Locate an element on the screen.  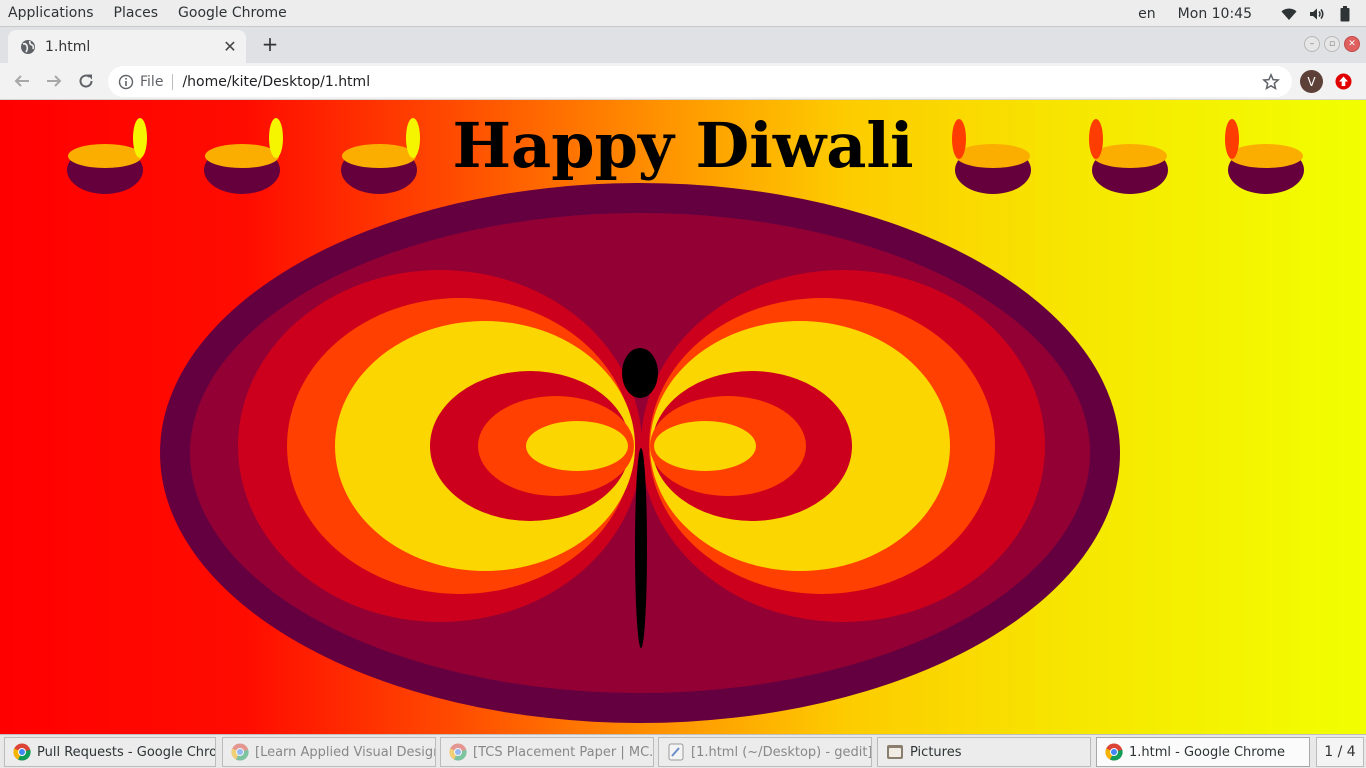
page-title: Happy Diwali is located at coordinates (683, 145).